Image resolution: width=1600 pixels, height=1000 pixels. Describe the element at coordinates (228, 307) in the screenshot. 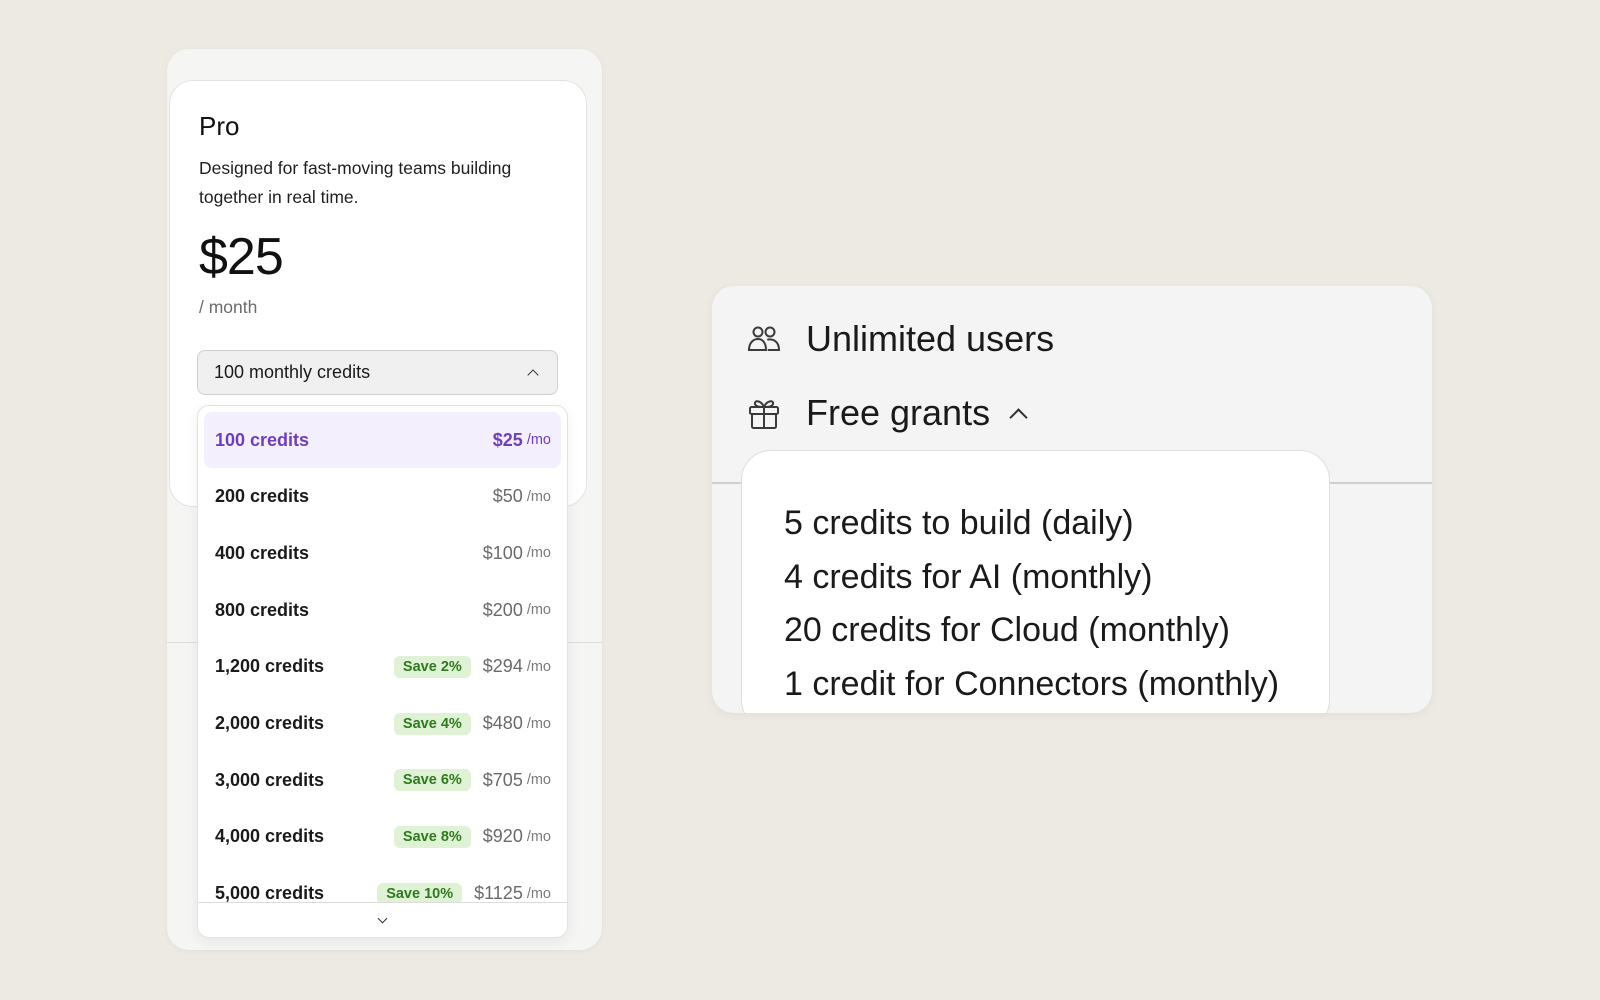

I see `plan-period: / month` at that location.